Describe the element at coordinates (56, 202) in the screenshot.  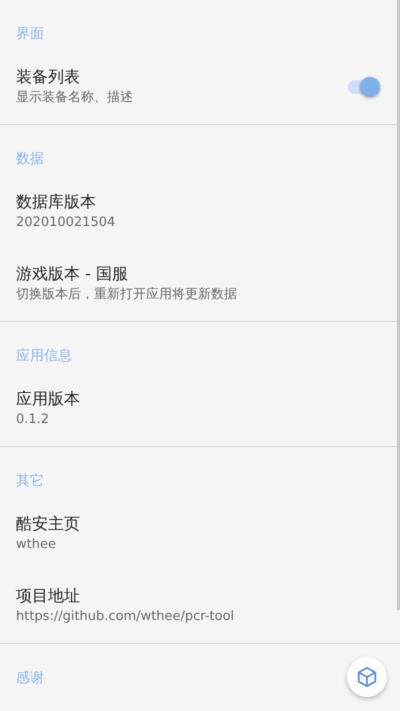
I see `setting-title: 数据库版本` at that location.